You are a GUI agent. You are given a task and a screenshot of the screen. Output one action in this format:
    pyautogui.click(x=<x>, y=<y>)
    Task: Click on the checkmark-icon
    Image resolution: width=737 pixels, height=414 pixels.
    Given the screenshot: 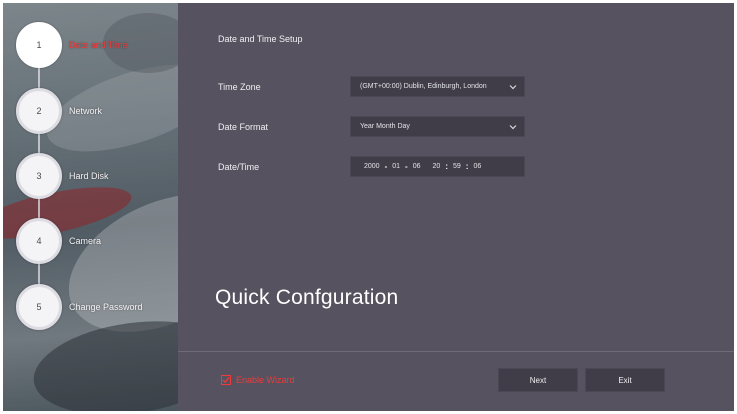 What is the action you would take?
    pyautogui.click(x=226, y=380)
    